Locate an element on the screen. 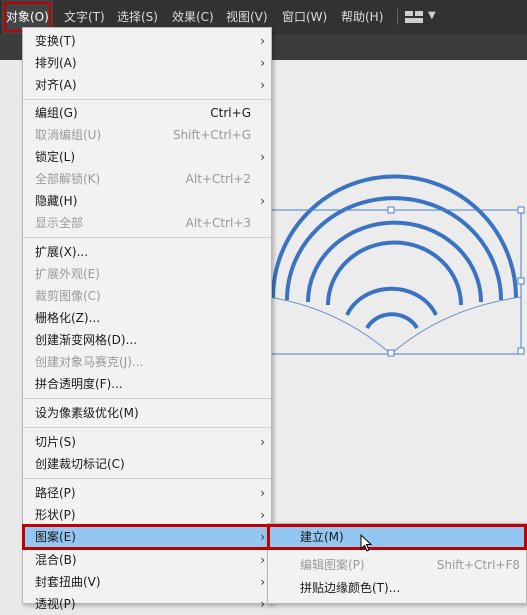 The height and width of the screenshot is (615, 527). fan-outline is located at coordinates (394, 325).